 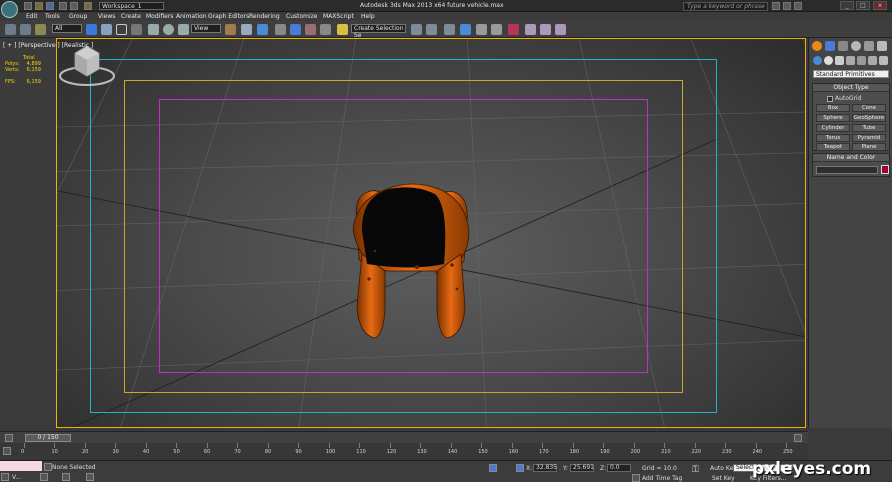 What do you see at coordinates (191, 16) in the screenshot?
I see `menu-animation: Animation` at bounding box center [191, 16].